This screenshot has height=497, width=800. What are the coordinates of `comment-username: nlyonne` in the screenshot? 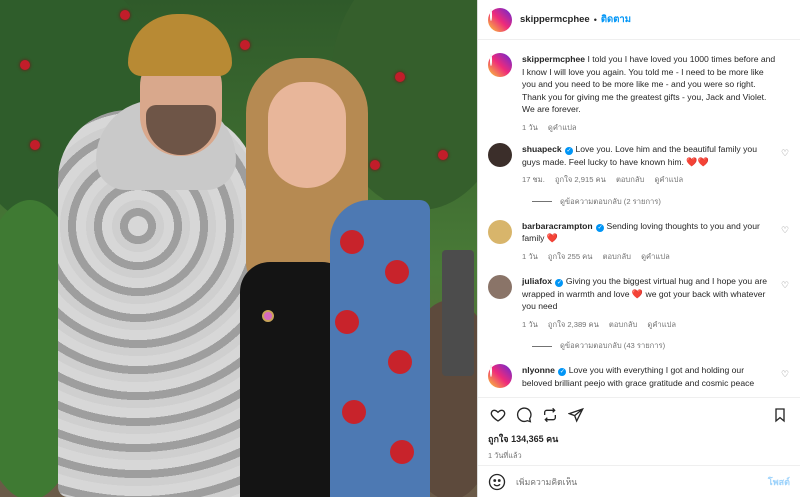 It's located at (538, 370).